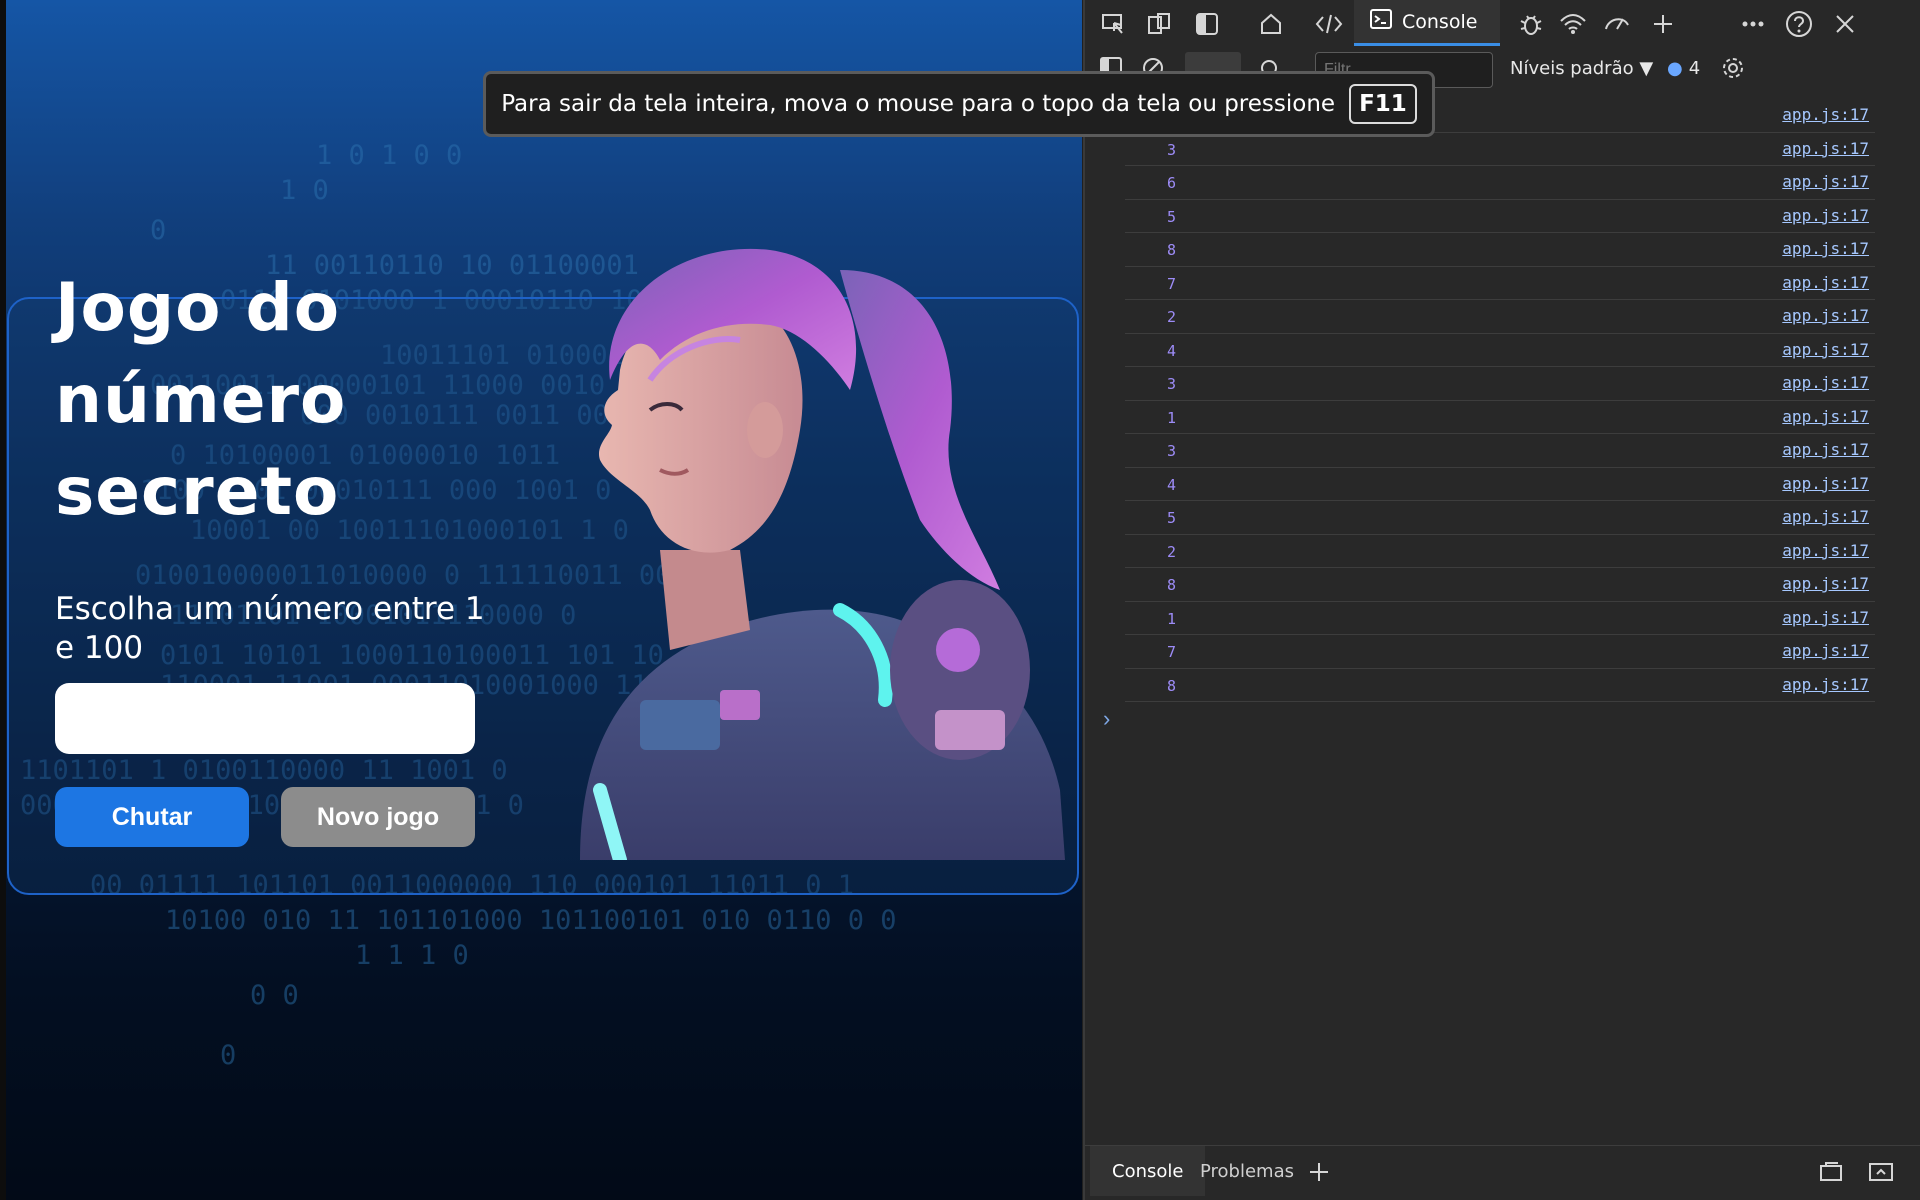 The width and height of the screenshot is (1920, 1200). Describe the element at coordinates (1881, 1172) in the screenshot. I see `collapse-drawer-icon` at that location.